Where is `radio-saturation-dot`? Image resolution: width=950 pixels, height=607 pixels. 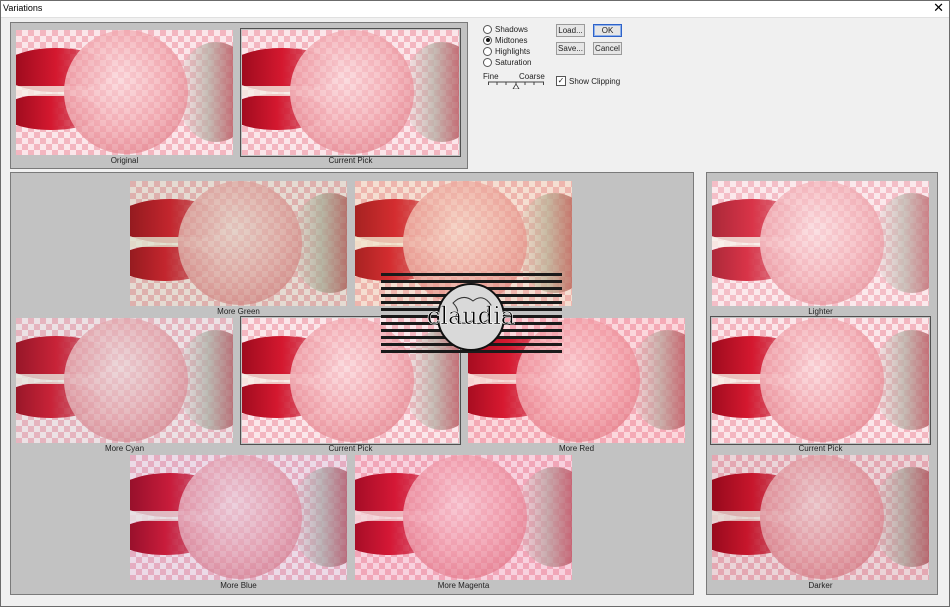 radio-saturation-dot is located at coordinates (487, 62).